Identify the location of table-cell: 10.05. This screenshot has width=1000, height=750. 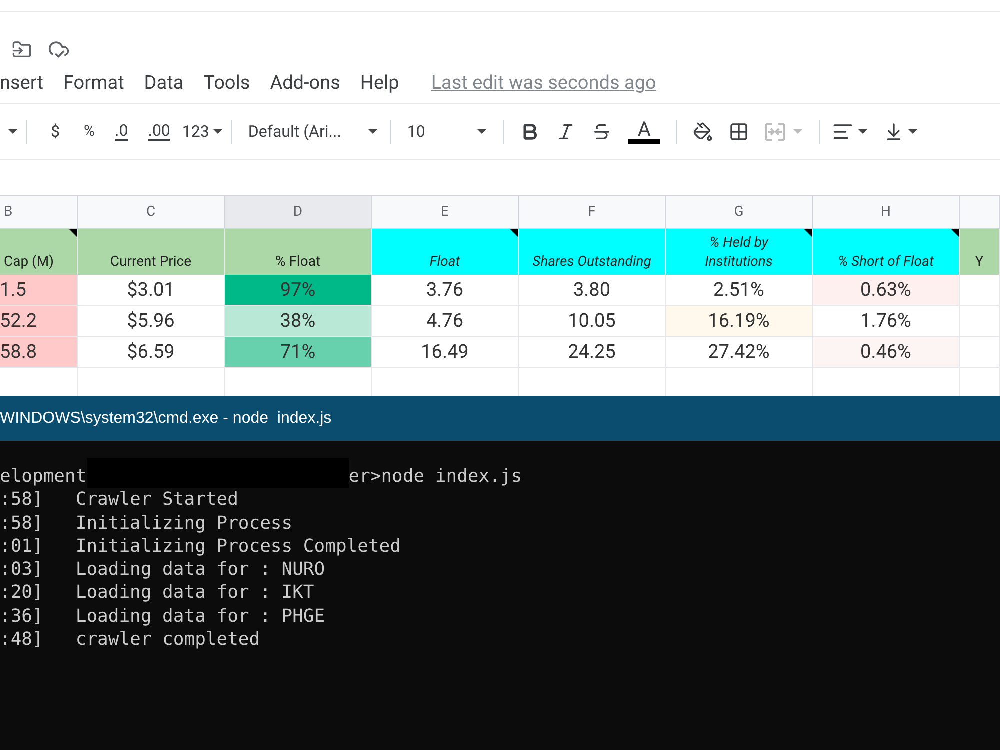
(592, 321).